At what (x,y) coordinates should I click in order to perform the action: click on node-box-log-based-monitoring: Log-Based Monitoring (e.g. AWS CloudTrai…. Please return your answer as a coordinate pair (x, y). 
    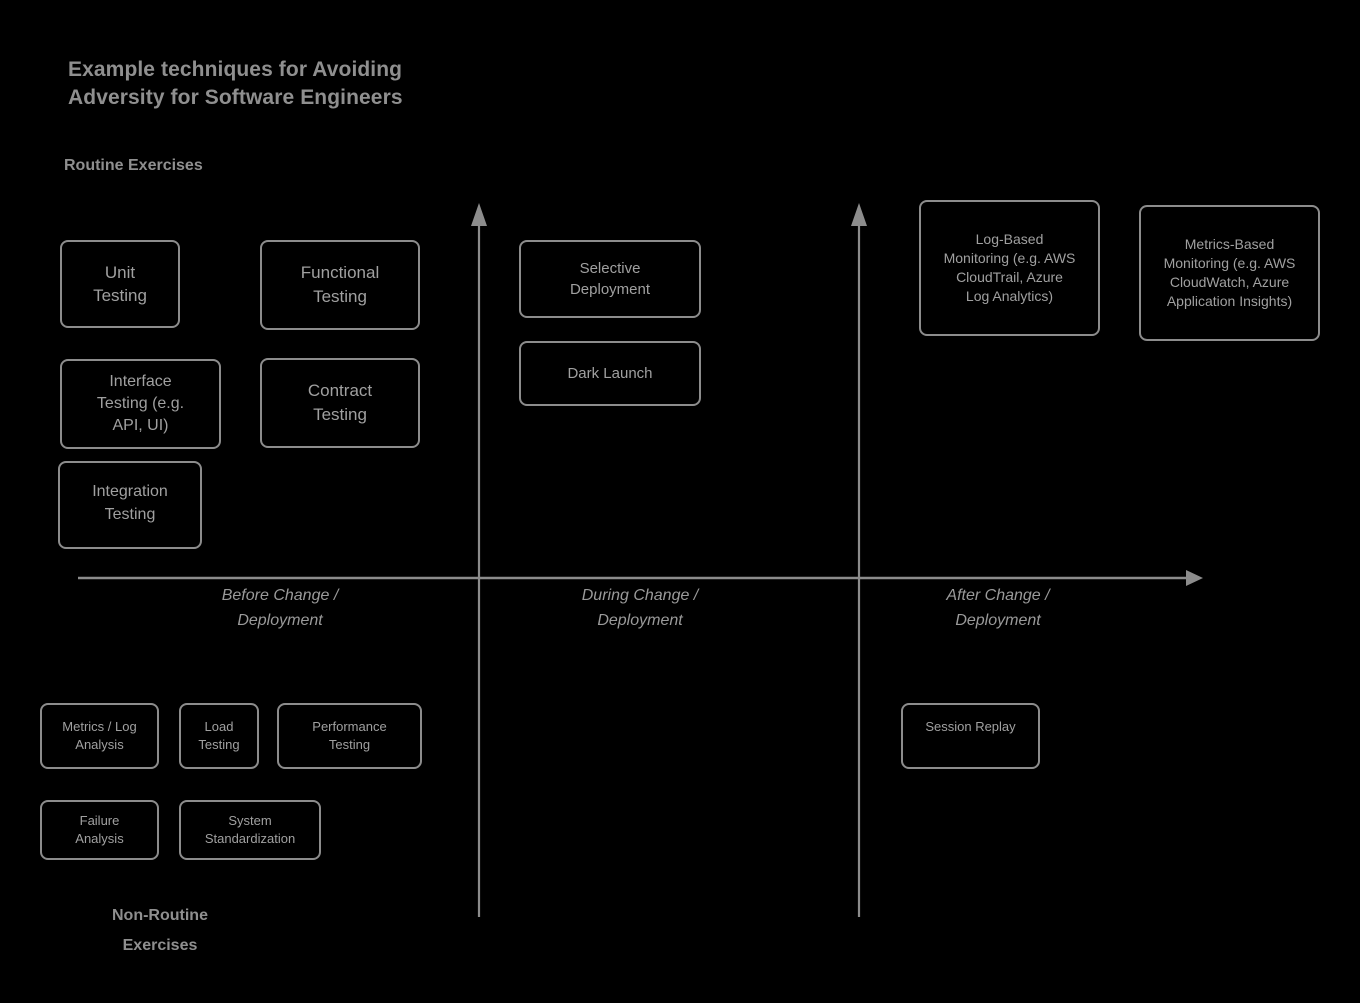
    Looking at the image, I should click on (1009, 268).